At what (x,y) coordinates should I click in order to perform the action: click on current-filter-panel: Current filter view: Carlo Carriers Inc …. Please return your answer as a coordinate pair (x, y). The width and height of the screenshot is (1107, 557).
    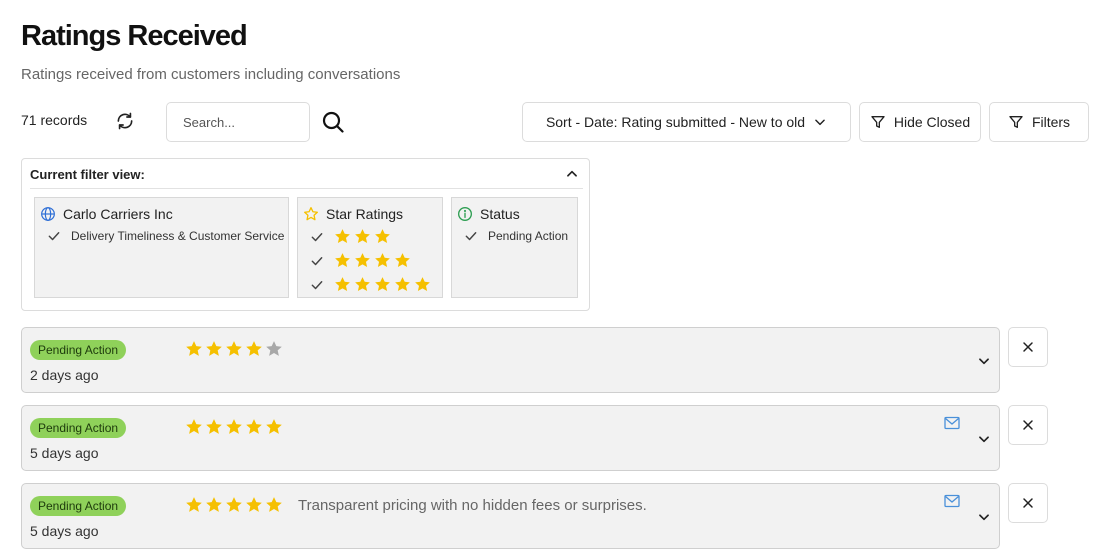
    Looking at the image, I should click on (305, 234).